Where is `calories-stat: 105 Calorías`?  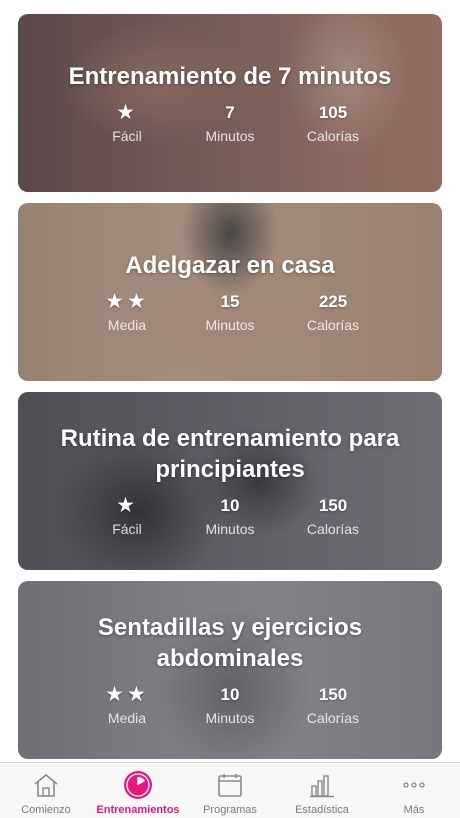
calories-stat: 105 Calorías is located at coordinates (333, 124).